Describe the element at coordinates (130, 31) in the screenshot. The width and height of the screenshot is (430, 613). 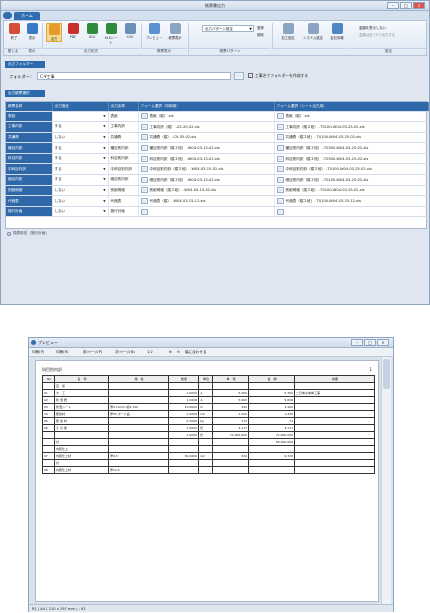
I see `csv-button: CSV` at that location.